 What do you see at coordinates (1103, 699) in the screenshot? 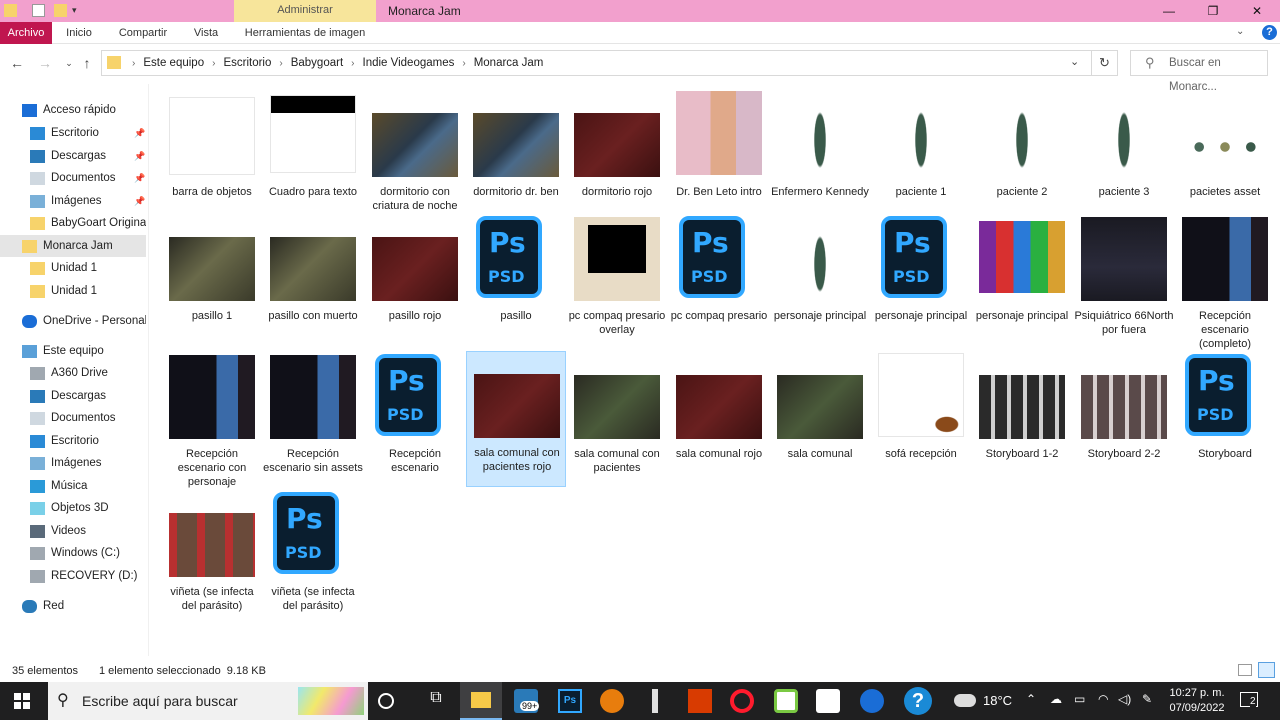
I see `wifi-icon: ◠` at bounding box center [1103, 699].